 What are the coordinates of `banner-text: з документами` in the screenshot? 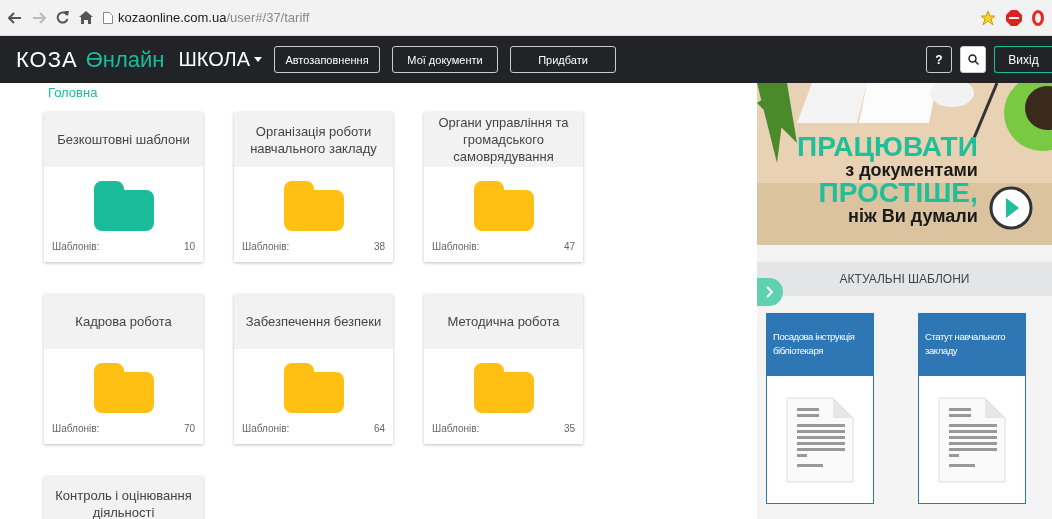 It's located at (911, 170).